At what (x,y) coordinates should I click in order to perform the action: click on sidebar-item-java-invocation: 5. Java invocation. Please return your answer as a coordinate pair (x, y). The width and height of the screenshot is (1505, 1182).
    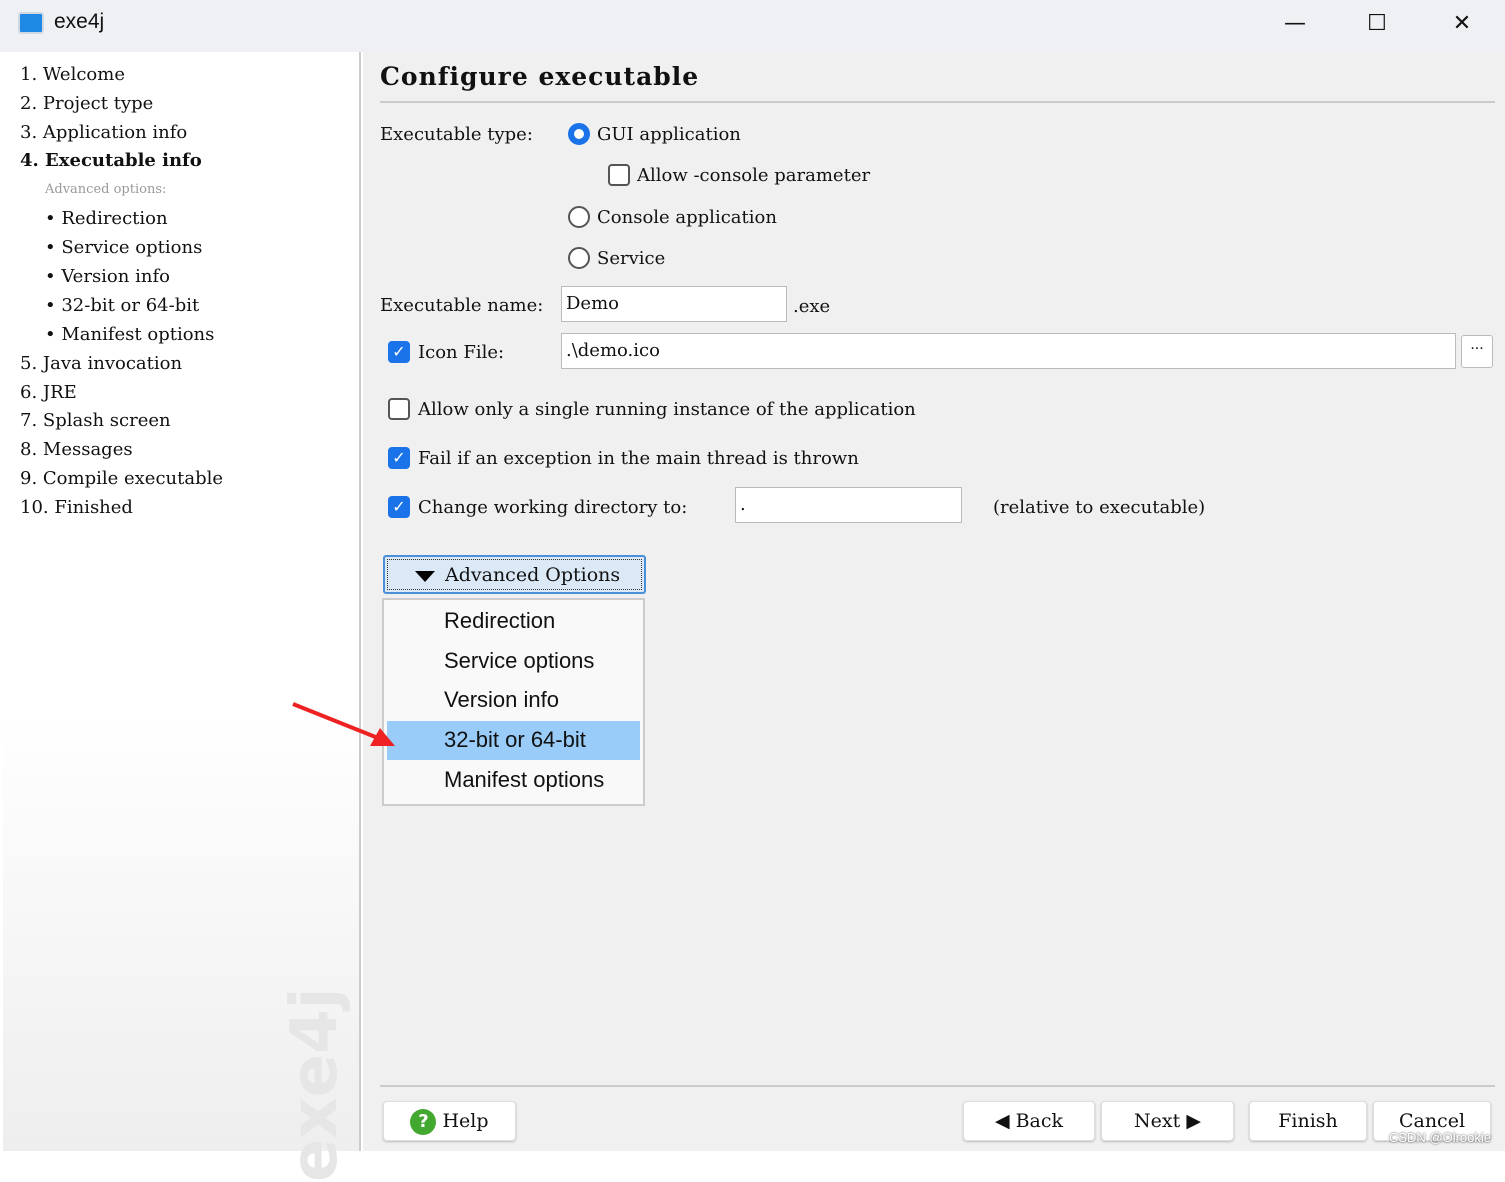
    Looking at the image, I should click on (101, 363).